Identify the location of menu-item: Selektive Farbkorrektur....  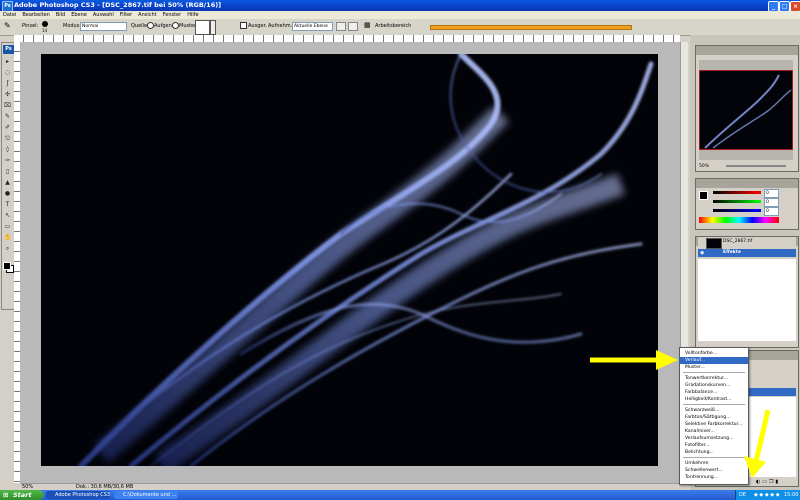
(714, 424).